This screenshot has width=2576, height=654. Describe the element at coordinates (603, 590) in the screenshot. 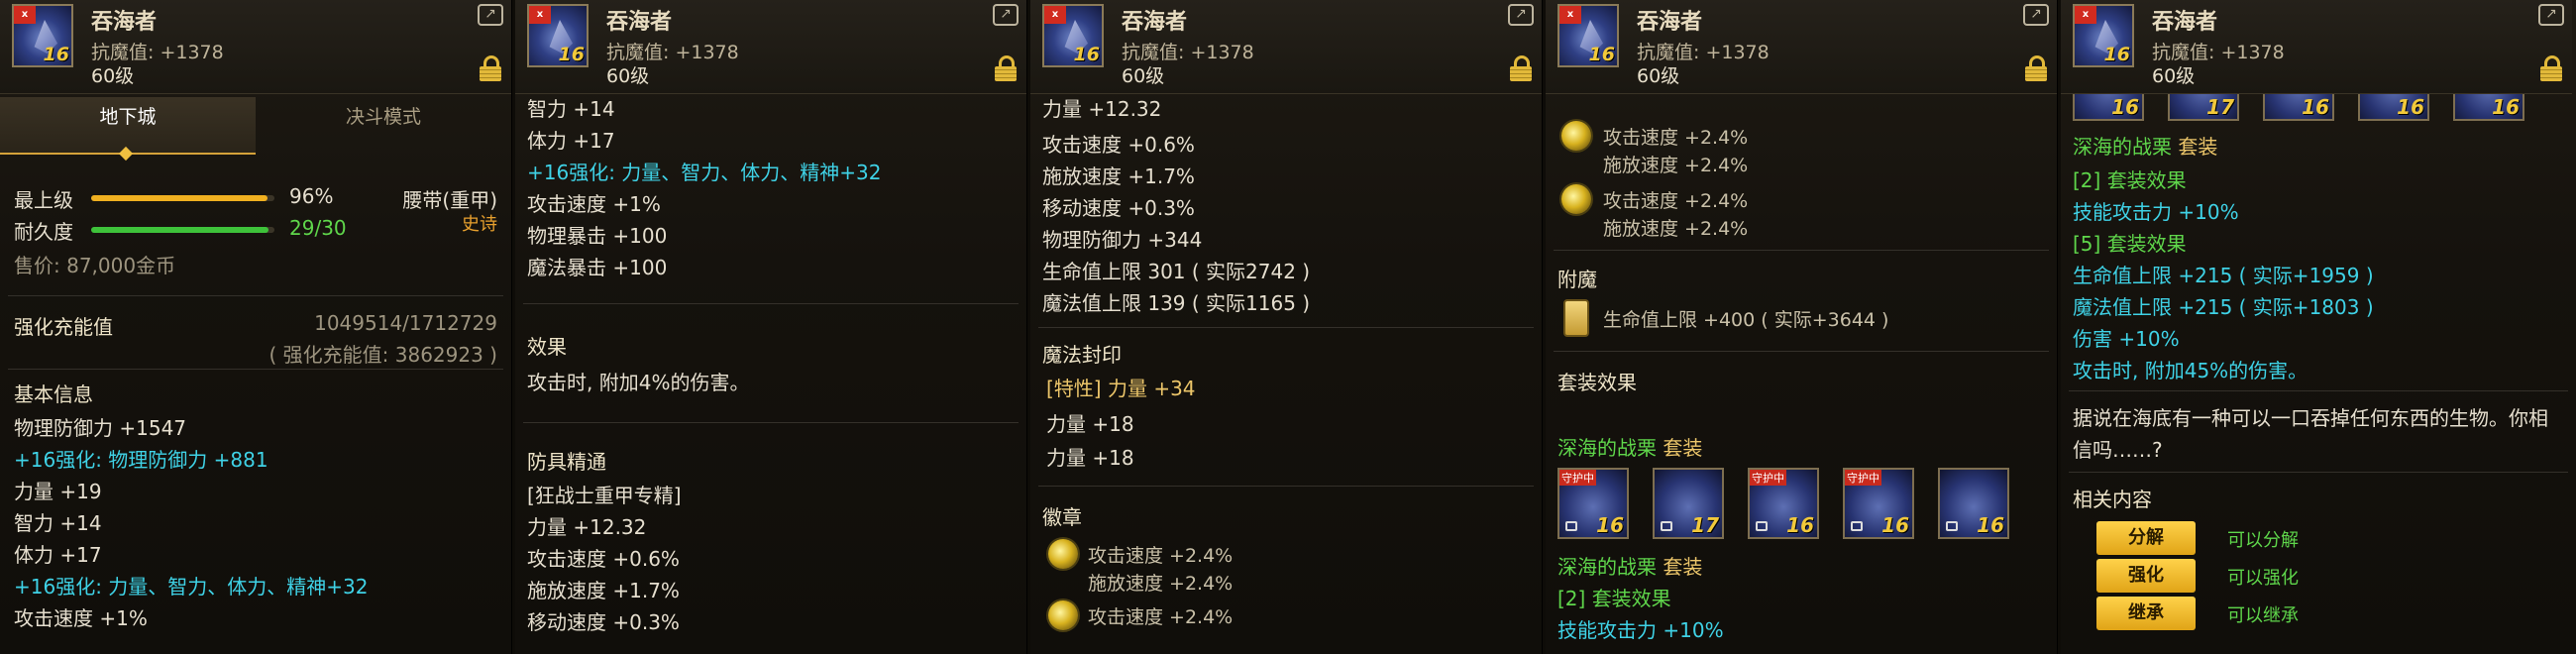

I see `mastery-line: 施放速度 +1.7%` at that location.